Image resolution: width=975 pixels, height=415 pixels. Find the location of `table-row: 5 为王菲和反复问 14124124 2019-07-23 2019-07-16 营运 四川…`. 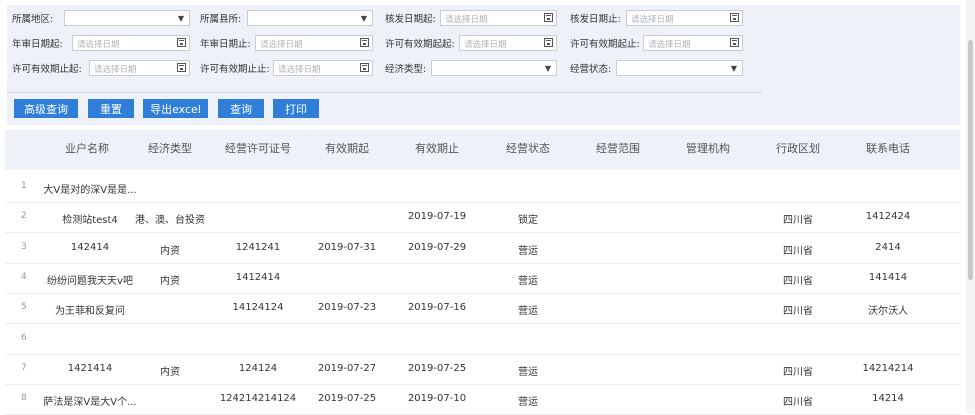

table-row: 5 为王菲和反复问 14124124 2019-07-23 2019-07-16 营运 四川… is located at coordinates (482, 309).